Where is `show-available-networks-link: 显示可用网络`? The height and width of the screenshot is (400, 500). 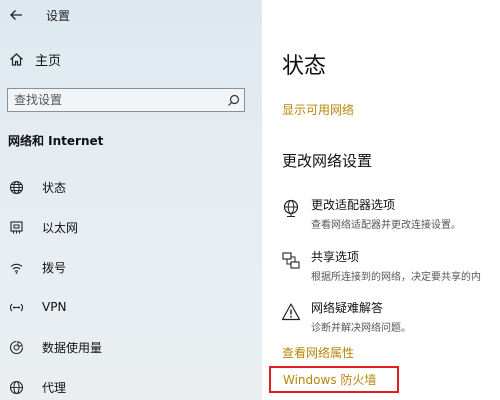 show-available-networks-link: 显示可用网络 is located at coordinates (318, 109).